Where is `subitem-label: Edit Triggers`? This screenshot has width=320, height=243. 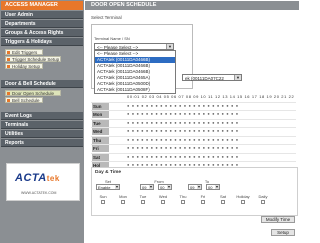
subitem-label: Edit Triggers is located at coordinates (25, 52).